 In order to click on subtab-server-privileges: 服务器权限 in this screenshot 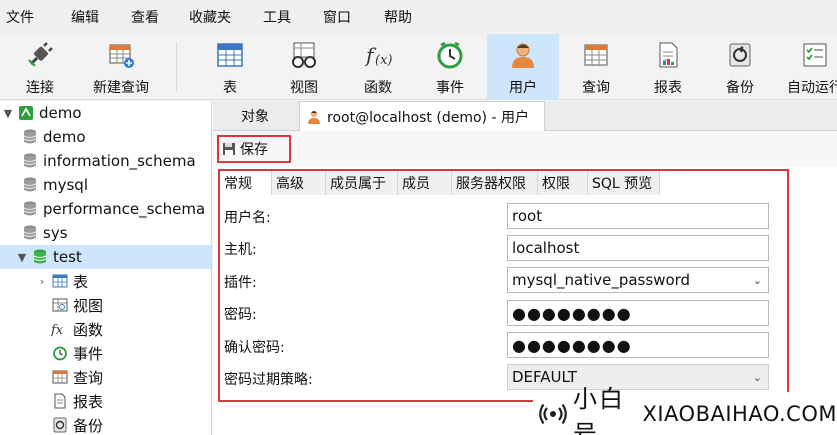, I will do `click(495, 183)`.